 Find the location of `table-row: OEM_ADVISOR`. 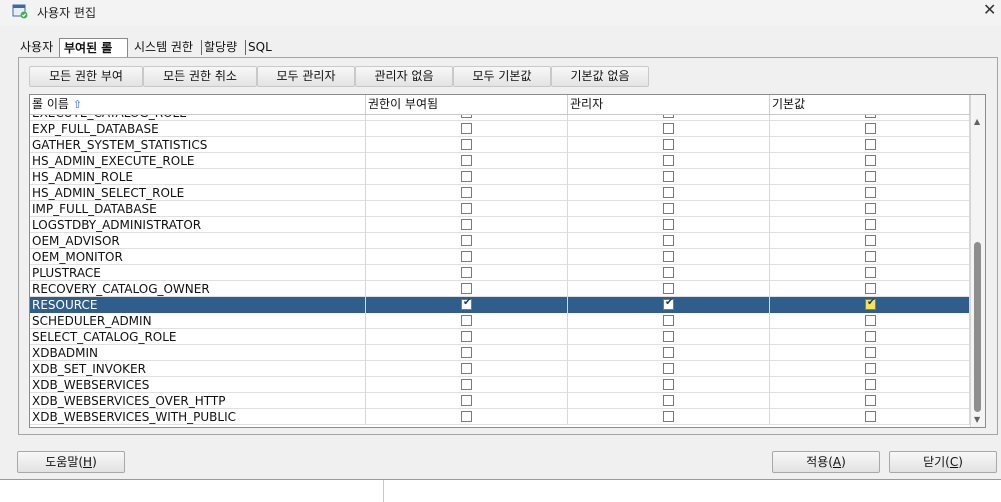

table-row: OEM_ADVISOR is located at coordinates (500, 241).